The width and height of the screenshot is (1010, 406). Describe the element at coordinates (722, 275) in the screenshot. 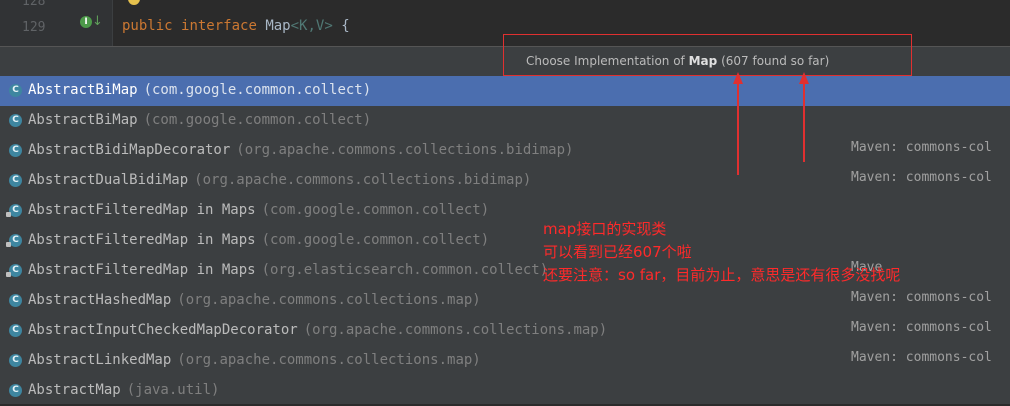

I see `annotation-line: 还要注意：so far，目前为止，意思是还有很多没找呢` at that location.